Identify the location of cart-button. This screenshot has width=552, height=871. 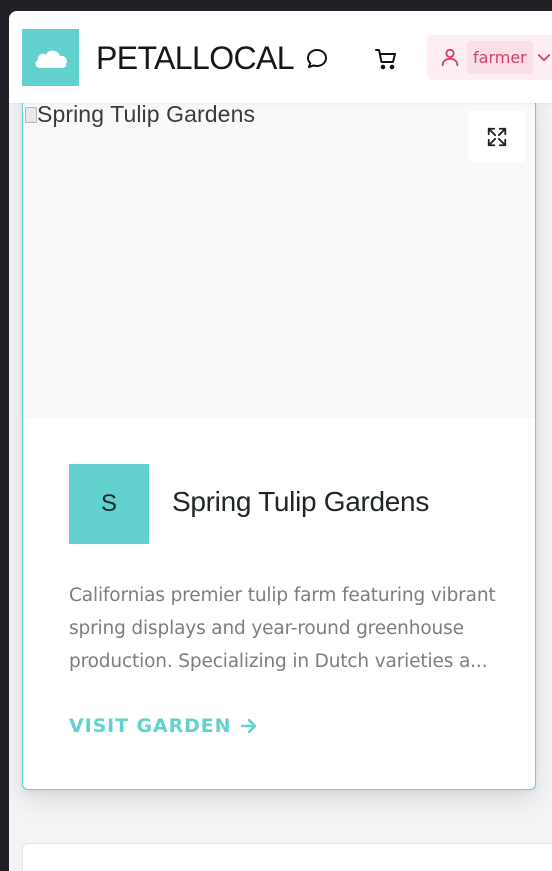
(386, 59).